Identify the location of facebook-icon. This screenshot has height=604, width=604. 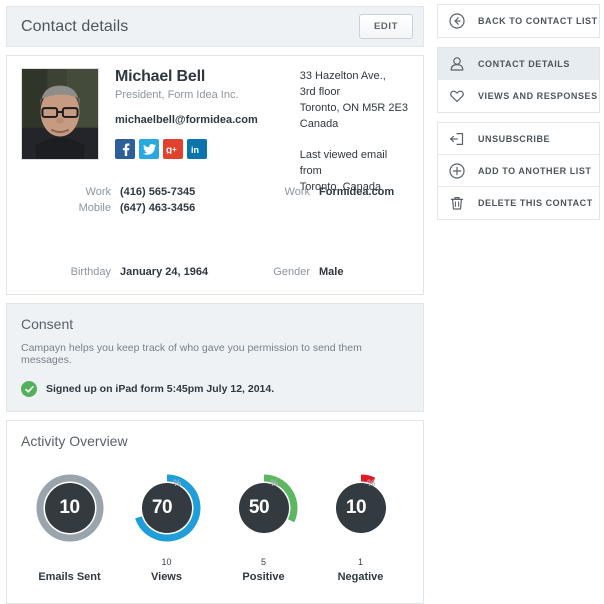
(125, 149).